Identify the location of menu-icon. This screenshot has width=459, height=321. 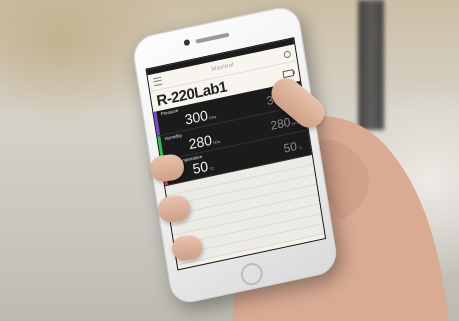
(158, 81).